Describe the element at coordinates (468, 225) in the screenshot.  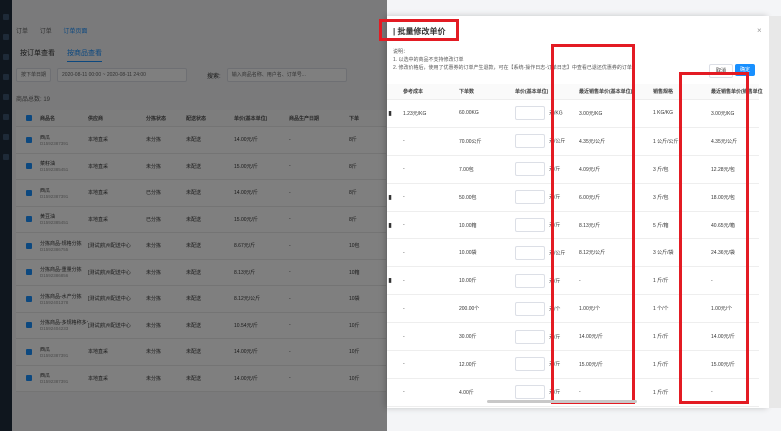
I see `order-qty: 10.00箱` at that location.